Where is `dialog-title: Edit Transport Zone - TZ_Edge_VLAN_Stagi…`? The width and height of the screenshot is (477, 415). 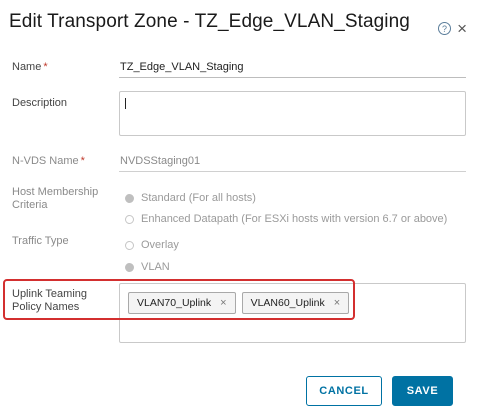
dialog-title: Edit Transport Zone - TZ_Edge_VLAN_Stagi… is located at coordinates (209, 21).